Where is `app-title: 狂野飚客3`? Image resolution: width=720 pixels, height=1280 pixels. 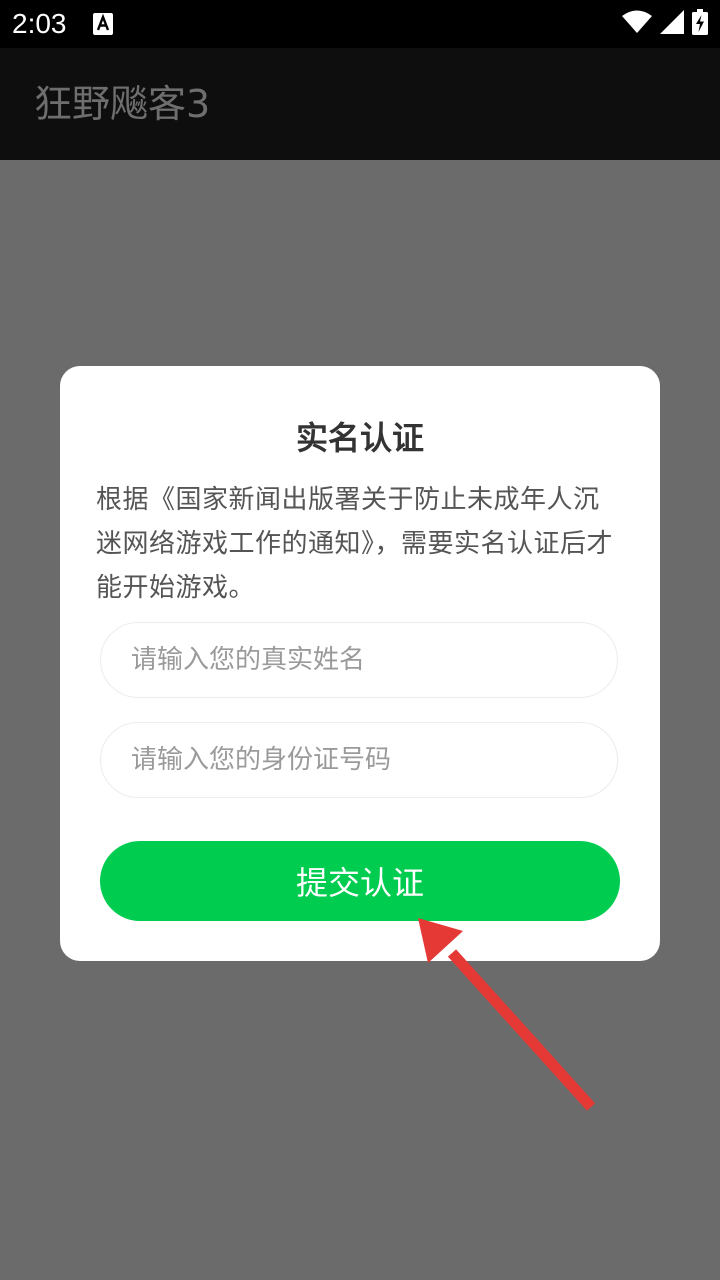 app-title: 狂野飚客3 is located at coordinates (122, 104).